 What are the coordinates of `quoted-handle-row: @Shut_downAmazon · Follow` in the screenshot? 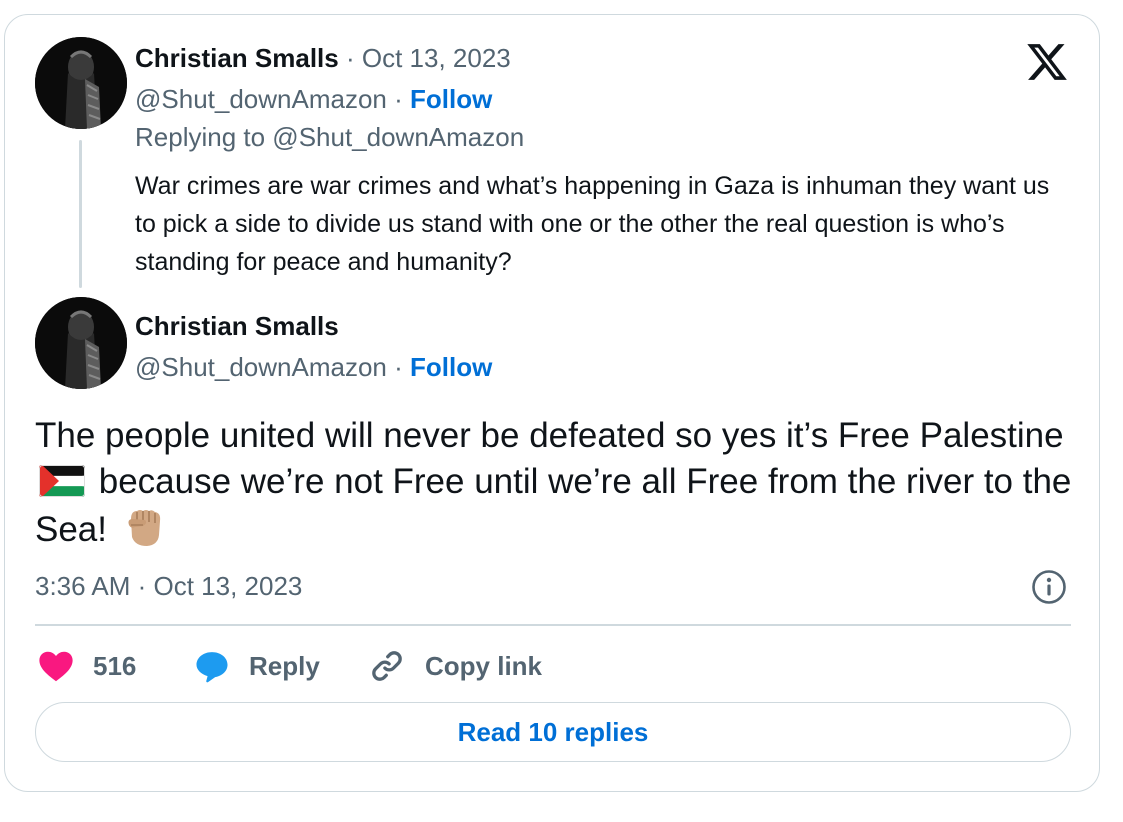 It's located at (313, 99).